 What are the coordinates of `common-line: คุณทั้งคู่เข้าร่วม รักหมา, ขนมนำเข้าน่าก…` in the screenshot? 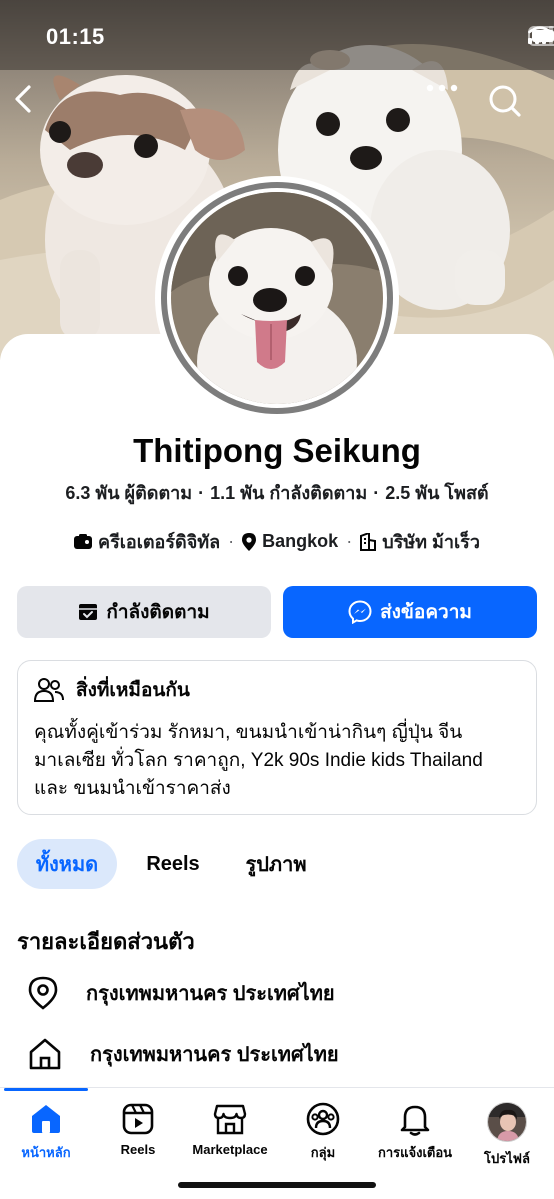 It's located at (248, 732).